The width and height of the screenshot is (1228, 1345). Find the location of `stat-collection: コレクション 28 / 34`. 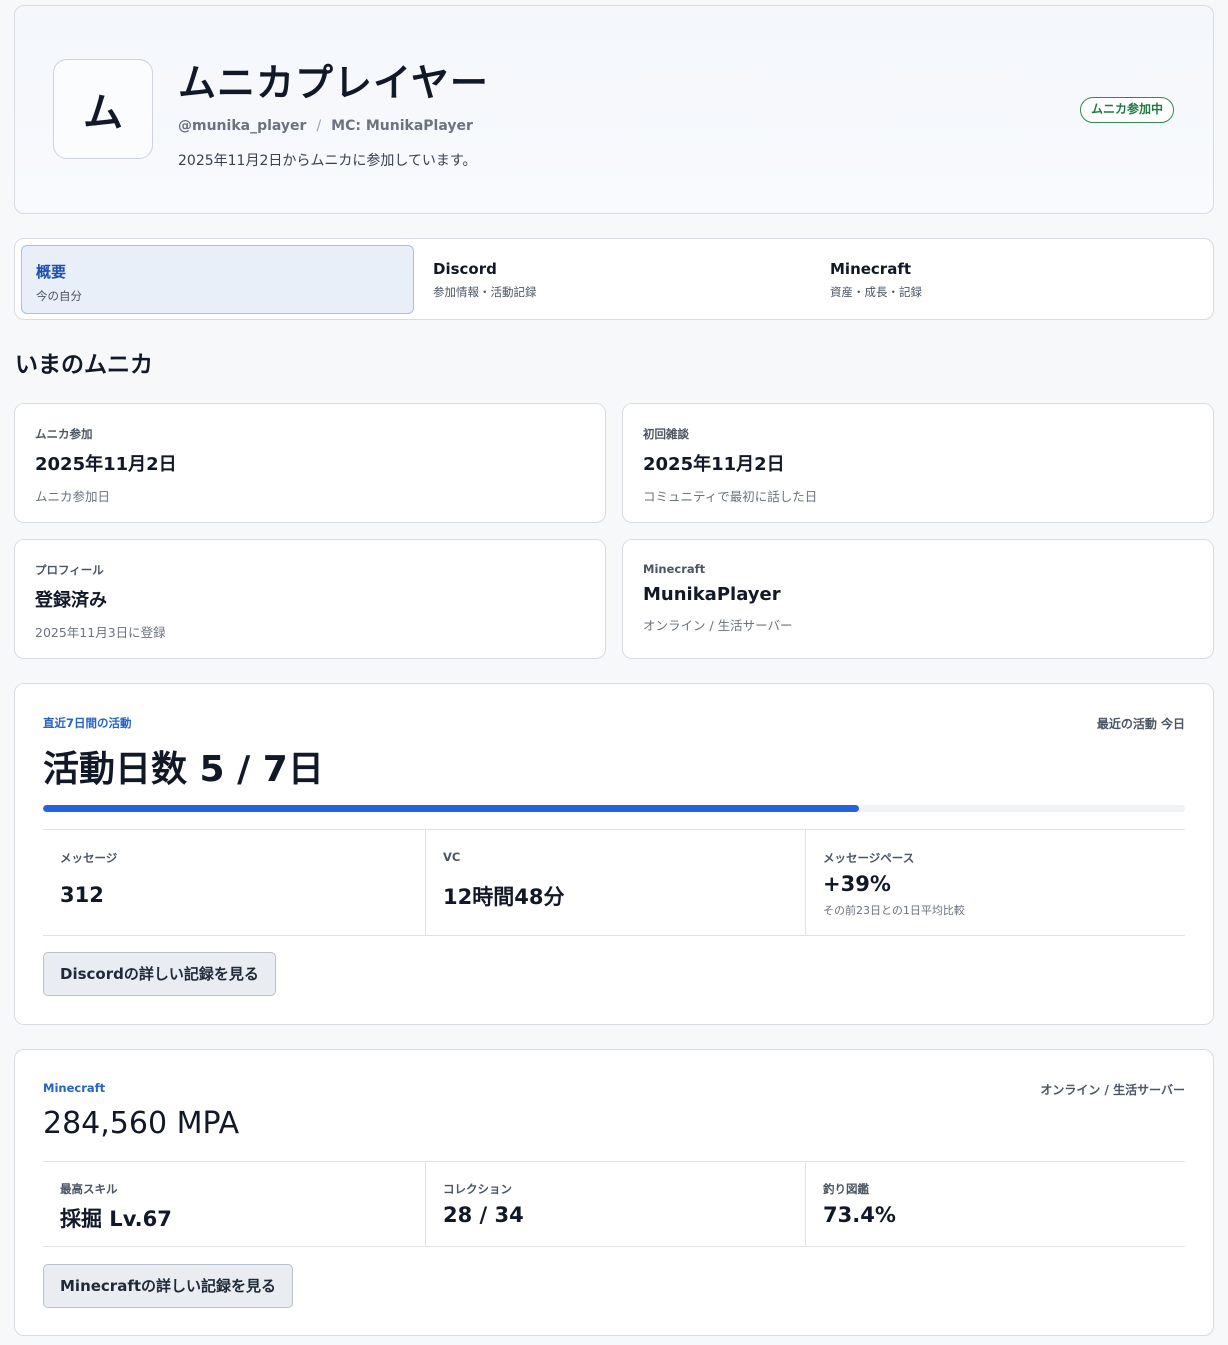

stat-collection: コレクション 28 / 34 is located at coordinates (615, 1204).